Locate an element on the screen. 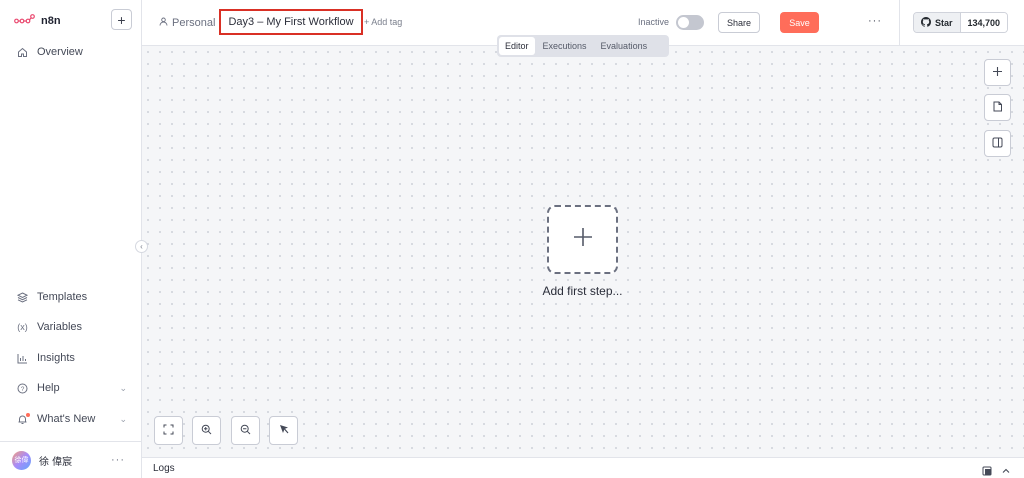  add-node-button is located at coordinates (997, 72).